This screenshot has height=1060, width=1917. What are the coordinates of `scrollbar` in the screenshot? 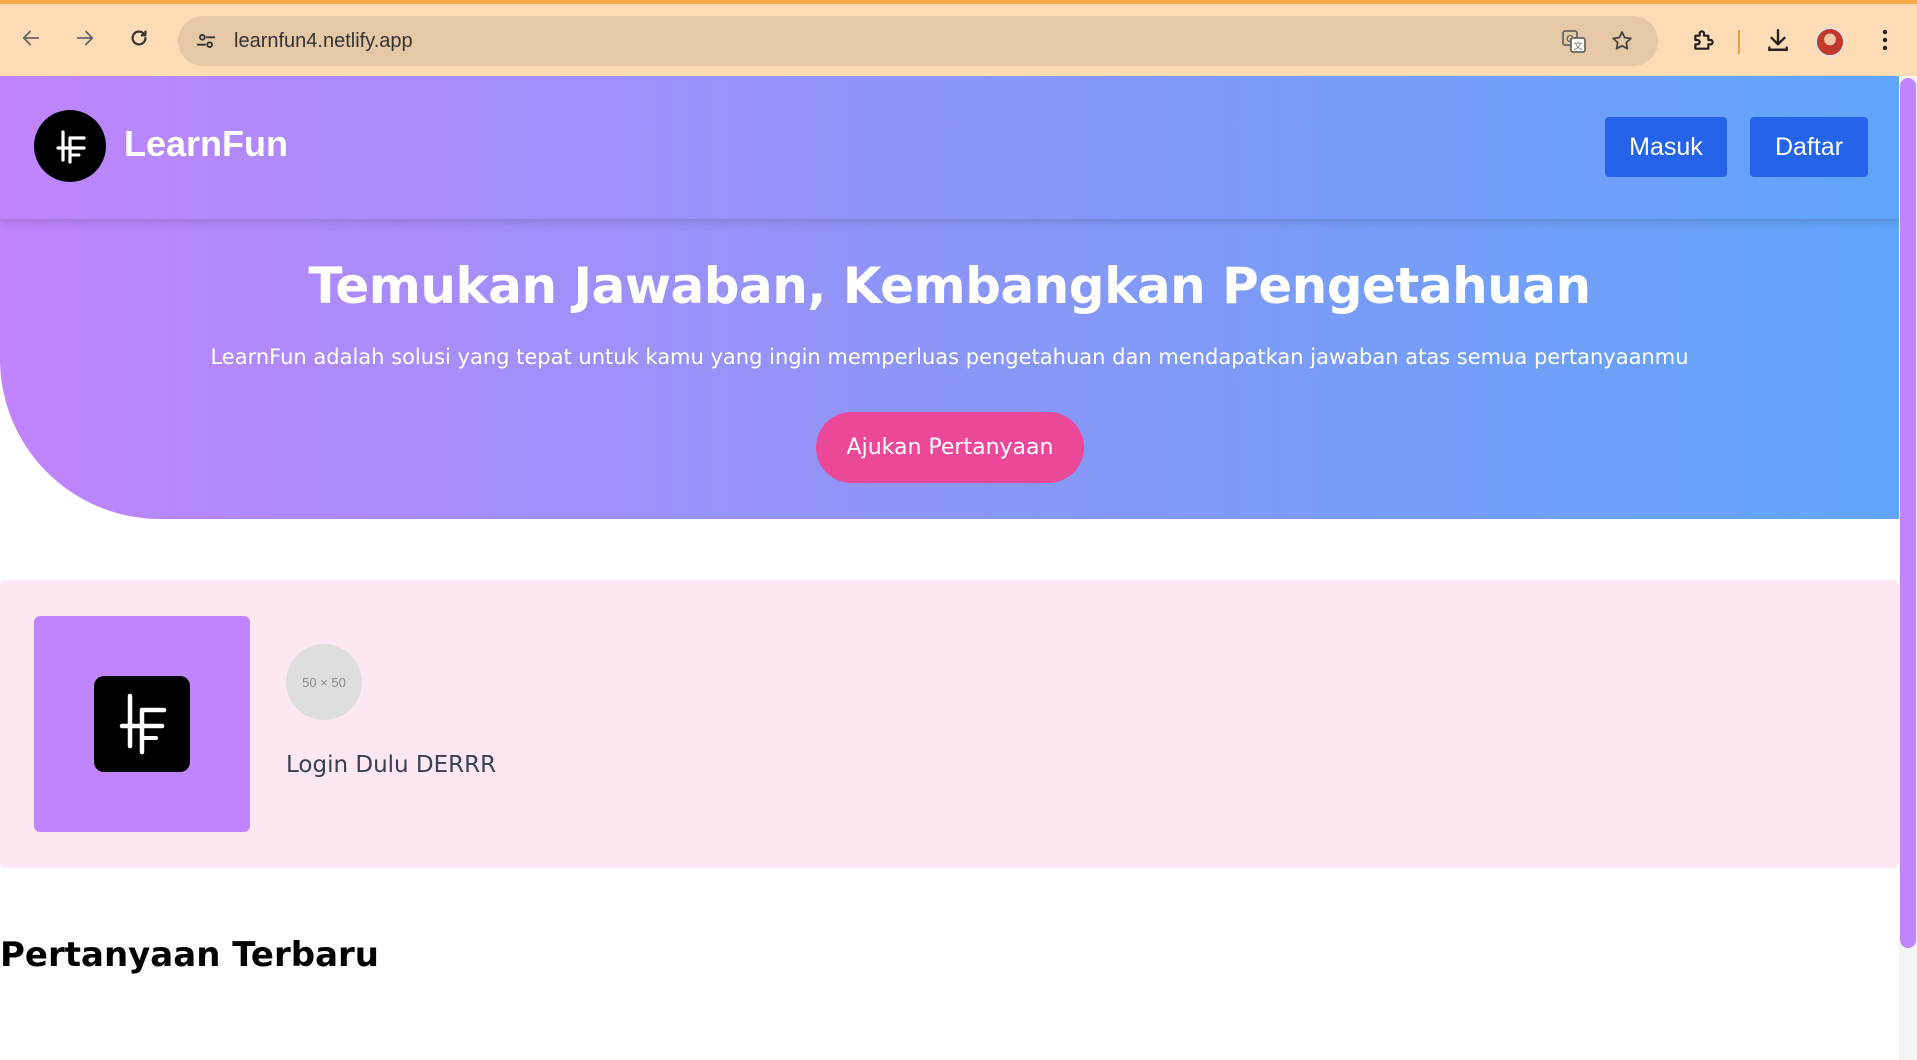 It's located at (1908, 568).